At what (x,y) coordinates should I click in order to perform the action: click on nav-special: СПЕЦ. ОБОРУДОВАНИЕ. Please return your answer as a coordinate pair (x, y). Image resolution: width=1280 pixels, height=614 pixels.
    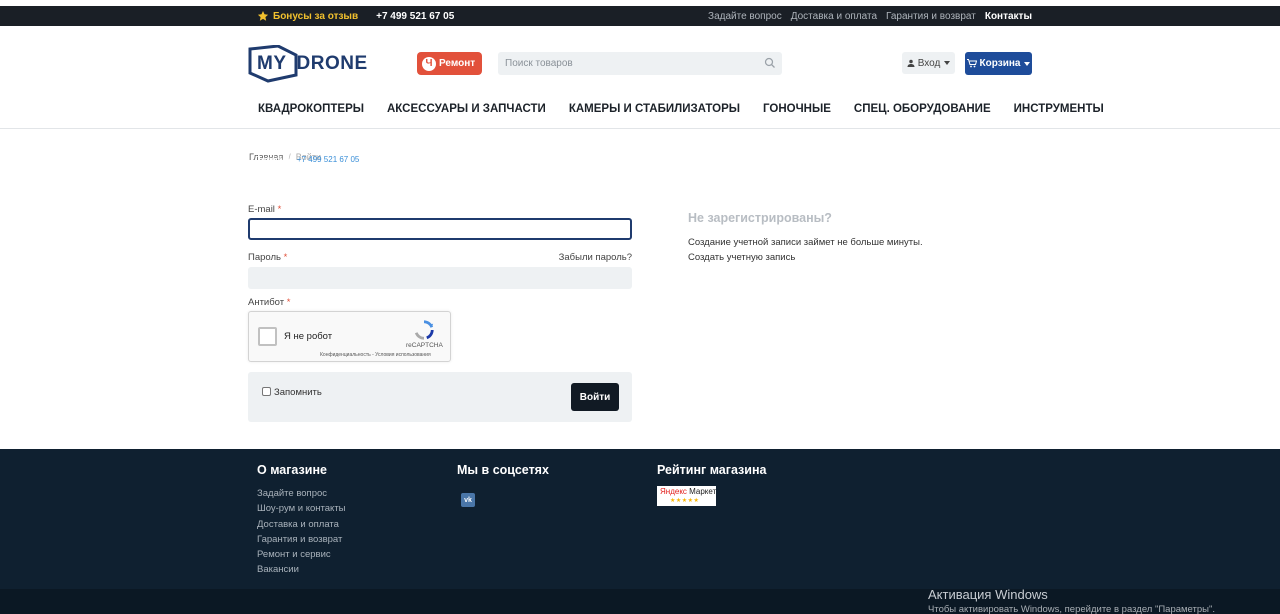
    Looking at the image, I should click on (922, 109).